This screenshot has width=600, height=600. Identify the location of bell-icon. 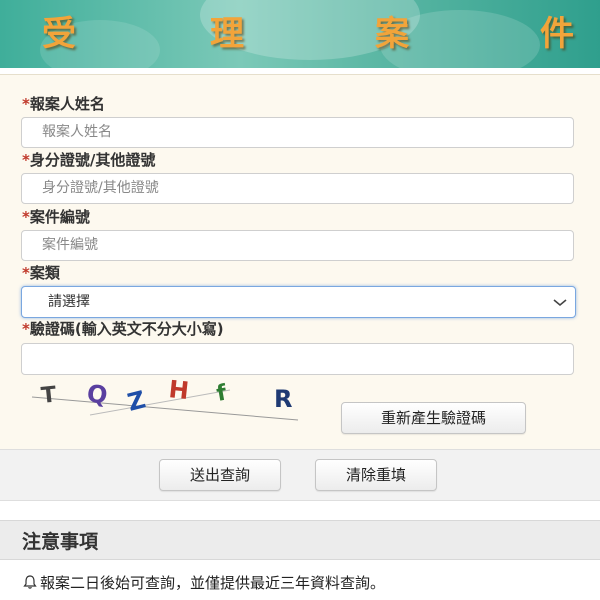
(30, 582).